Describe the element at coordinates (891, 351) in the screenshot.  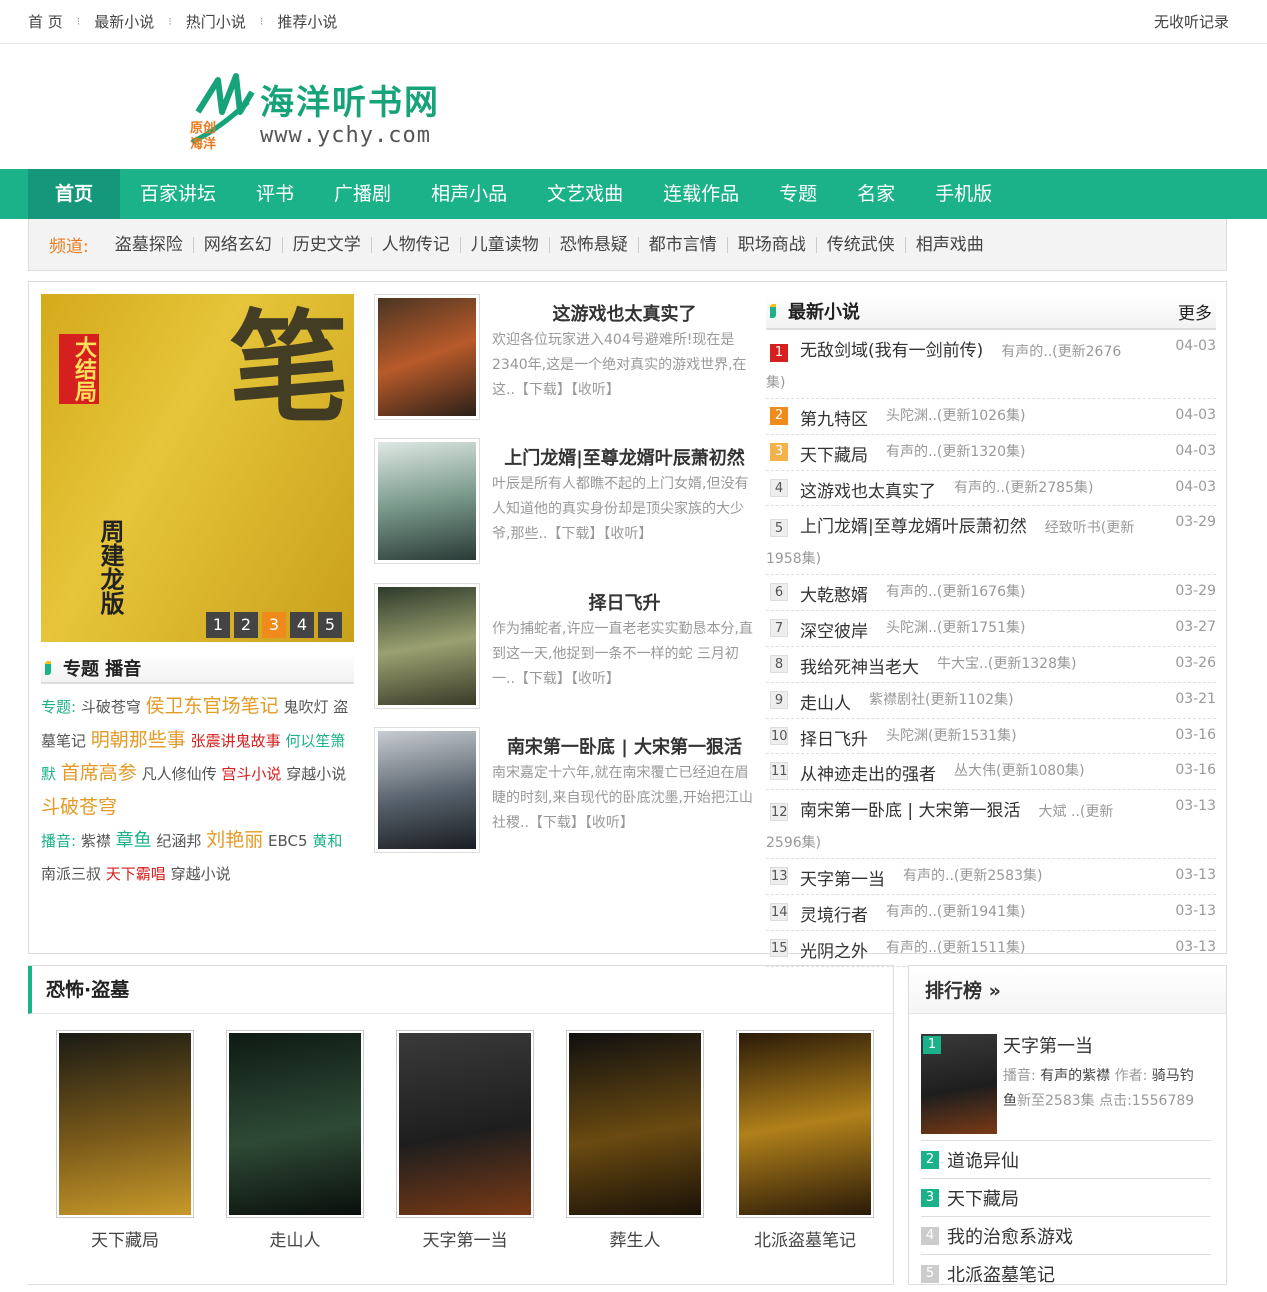
I see `latest-title: 无敌剑域(我有一剑前传)` at that location.